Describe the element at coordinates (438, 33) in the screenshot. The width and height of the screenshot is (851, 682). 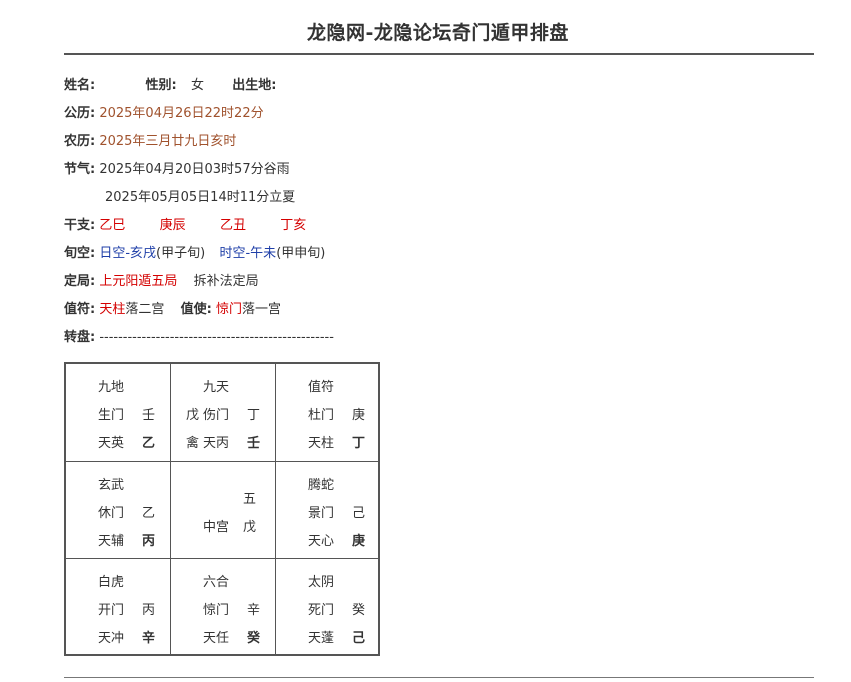
I see `page-title: 龙隐网-龙隐论坛奇门遁甲排盘` at that location.